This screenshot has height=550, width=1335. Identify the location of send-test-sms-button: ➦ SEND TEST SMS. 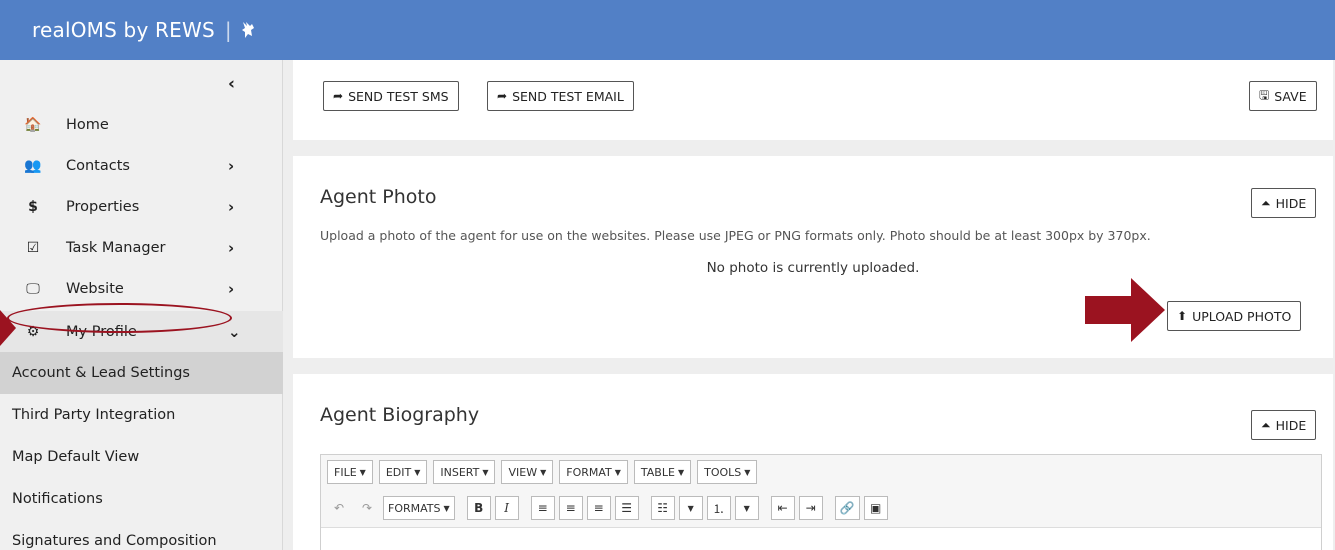
(391, 96).